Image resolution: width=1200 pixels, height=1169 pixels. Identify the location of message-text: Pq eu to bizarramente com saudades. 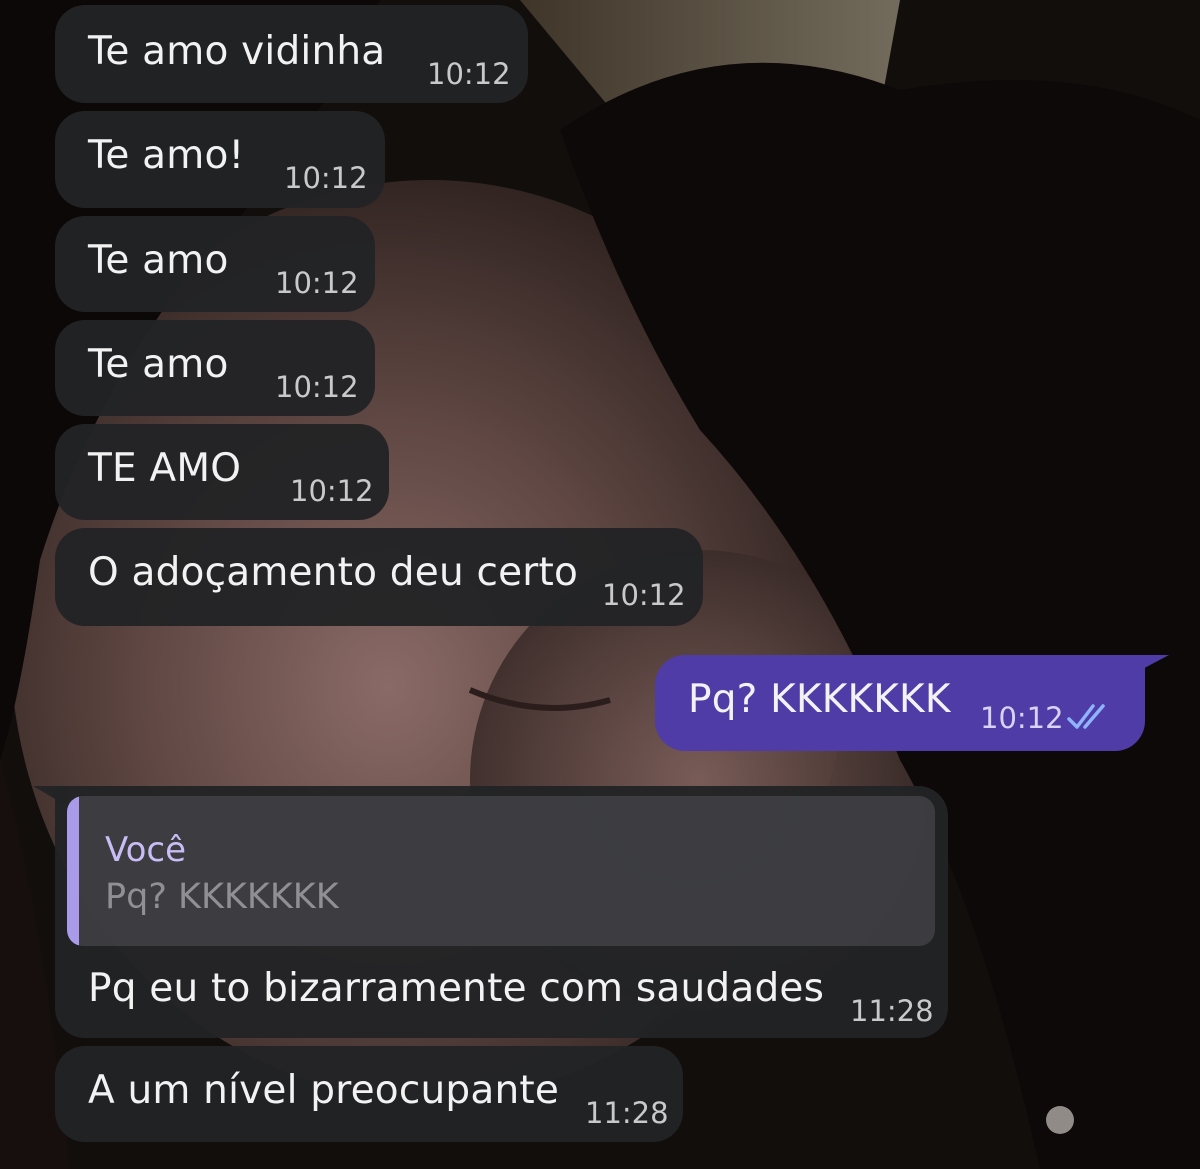
(456, 988).